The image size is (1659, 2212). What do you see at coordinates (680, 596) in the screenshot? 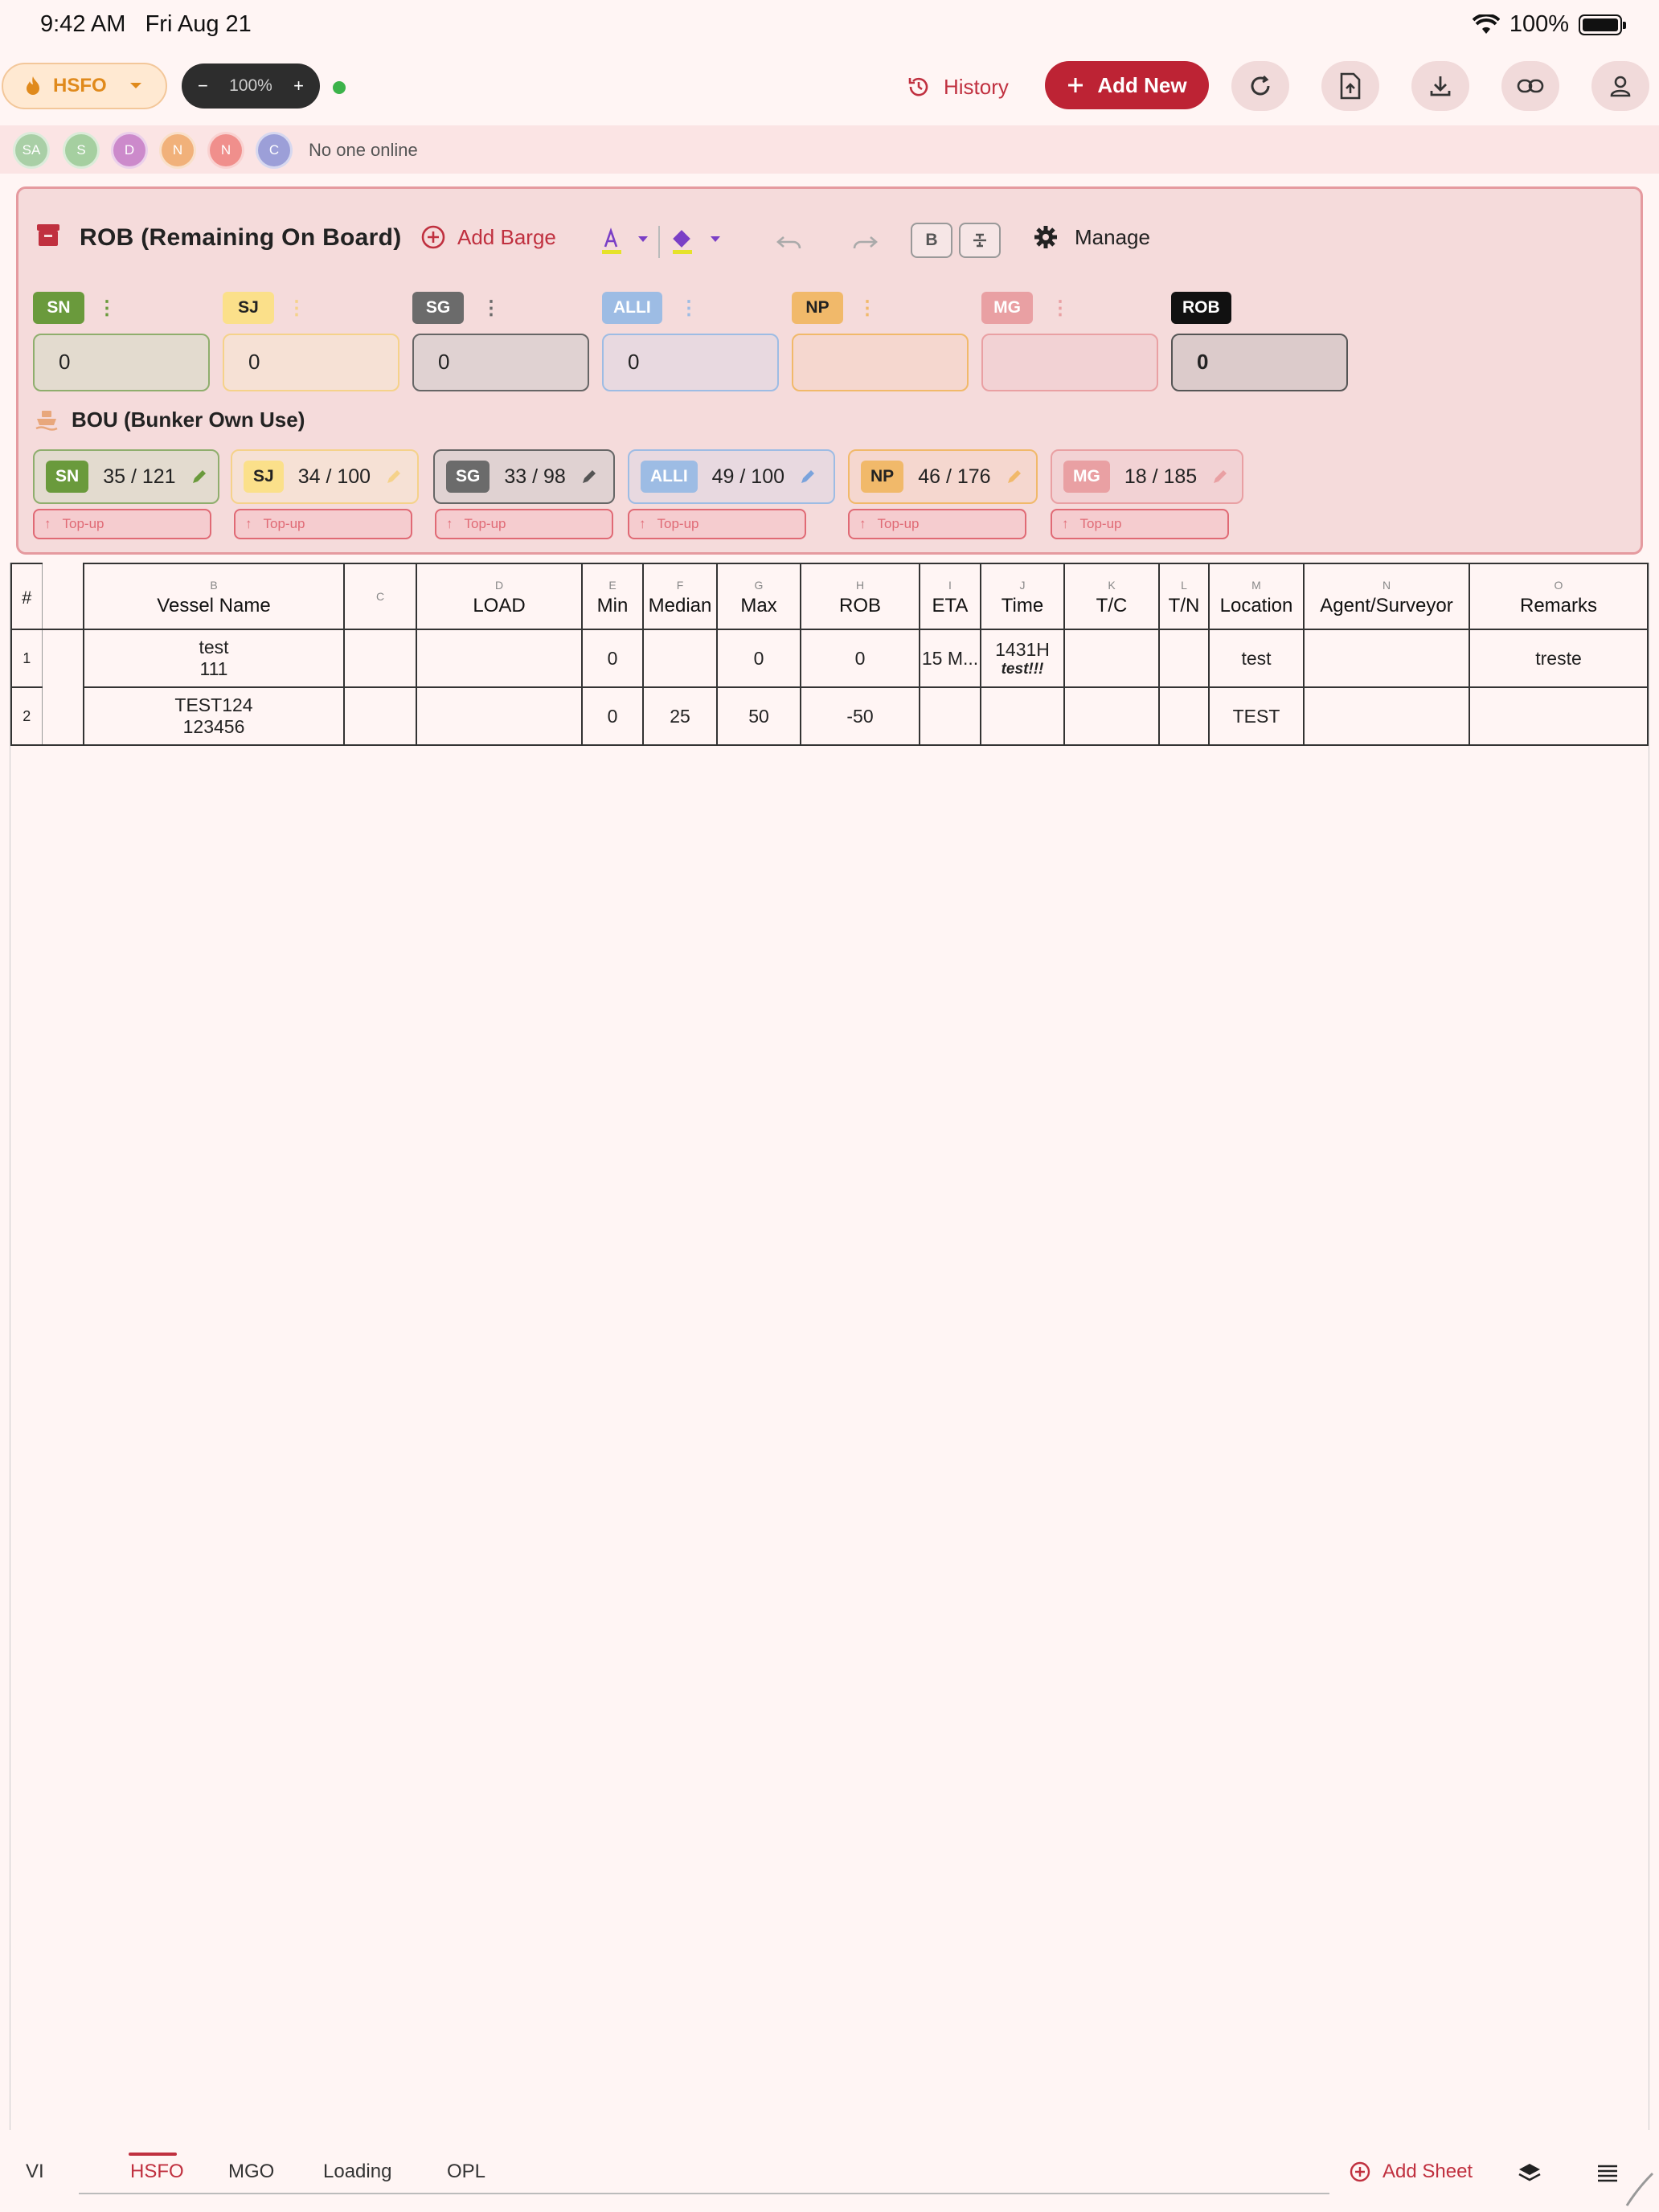
I see `column-header-median: F Median` at bounding box center [680, 596].